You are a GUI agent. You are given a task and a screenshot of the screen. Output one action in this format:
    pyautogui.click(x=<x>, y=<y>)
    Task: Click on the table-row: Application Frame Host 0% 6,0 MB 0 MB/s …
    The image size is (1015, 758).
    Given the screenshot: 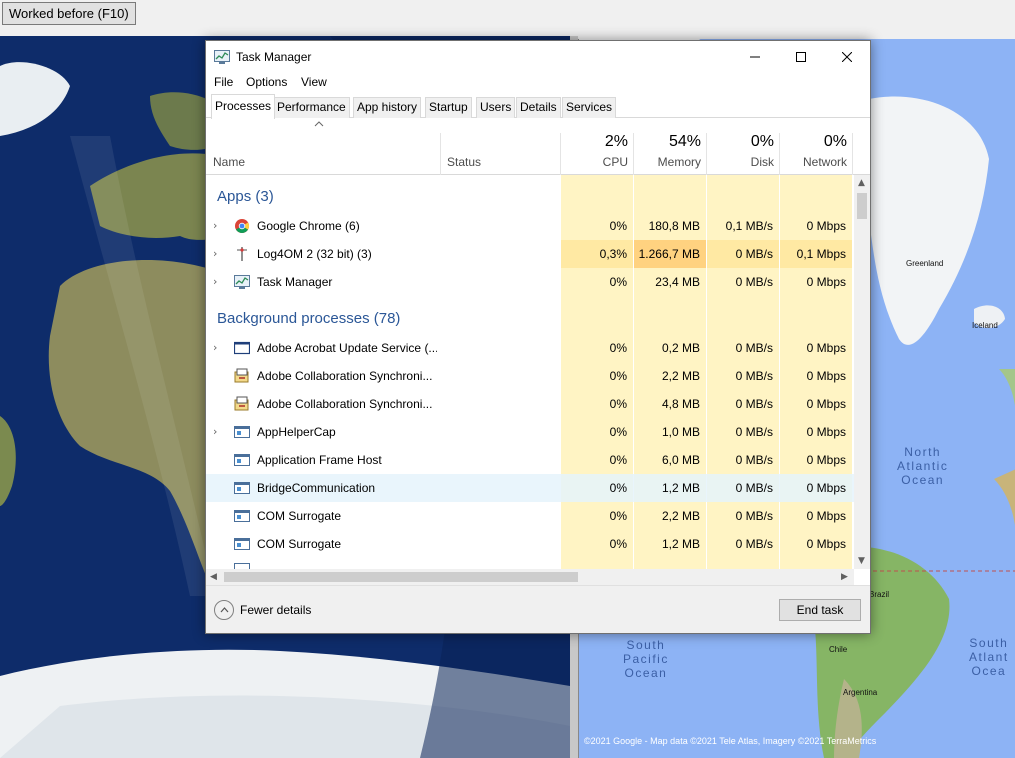 What is the action you would take?
    pyautogui.click(x=530, y=460)
    